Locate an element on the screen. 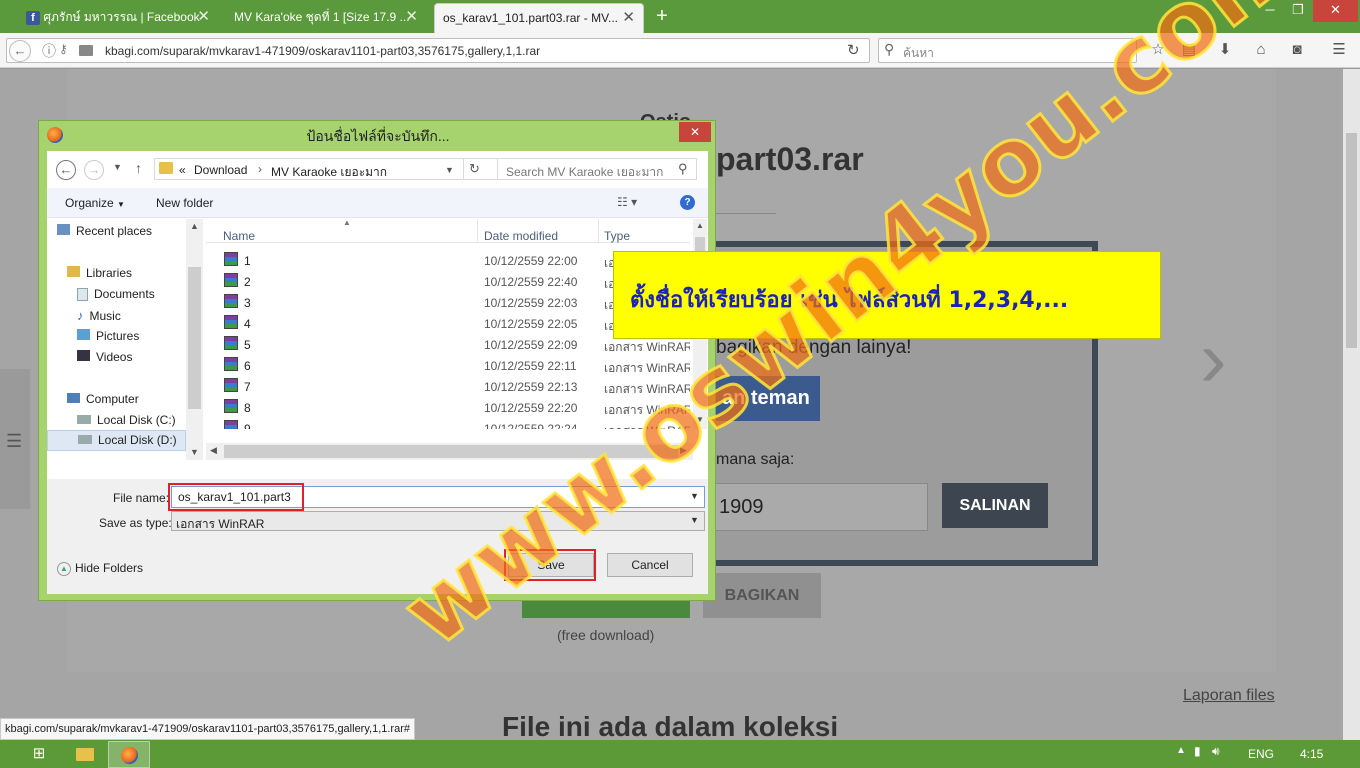 This screenshot has height=768, width=1360. history-dropdown-icon: ▼ is located at coordinates (117, 167).